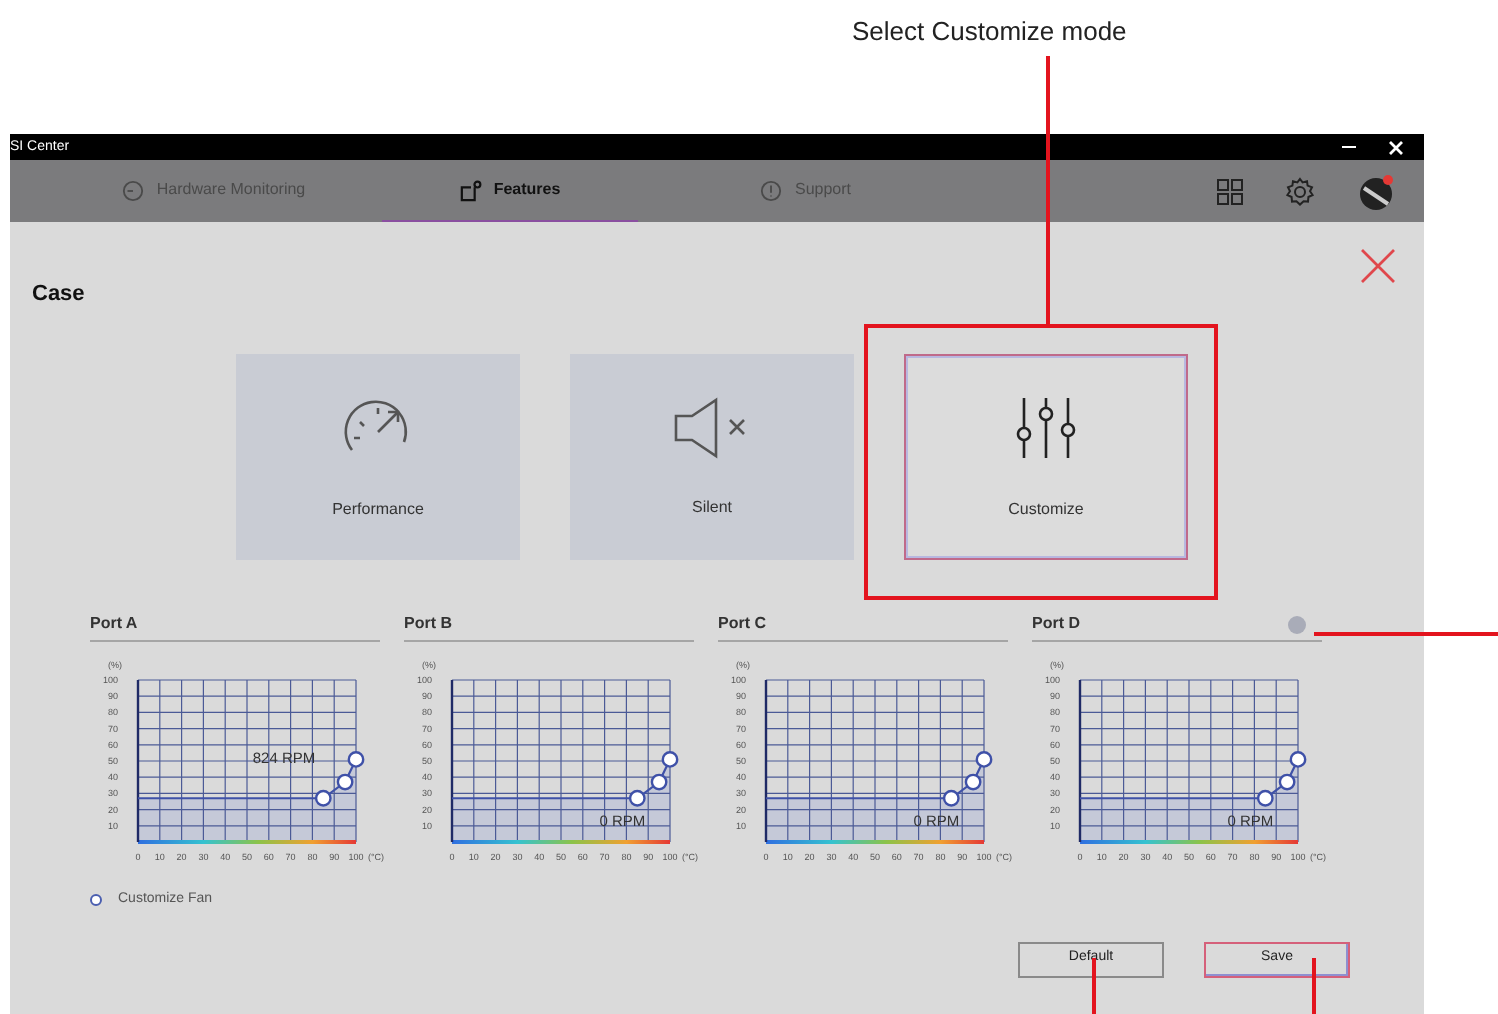 The height and width of the screenshot is (1014, 1498). What do you see at coordinates (114, 624) in the screenshot?
I see `port-title: Port A` at bounding box center [114, 624].